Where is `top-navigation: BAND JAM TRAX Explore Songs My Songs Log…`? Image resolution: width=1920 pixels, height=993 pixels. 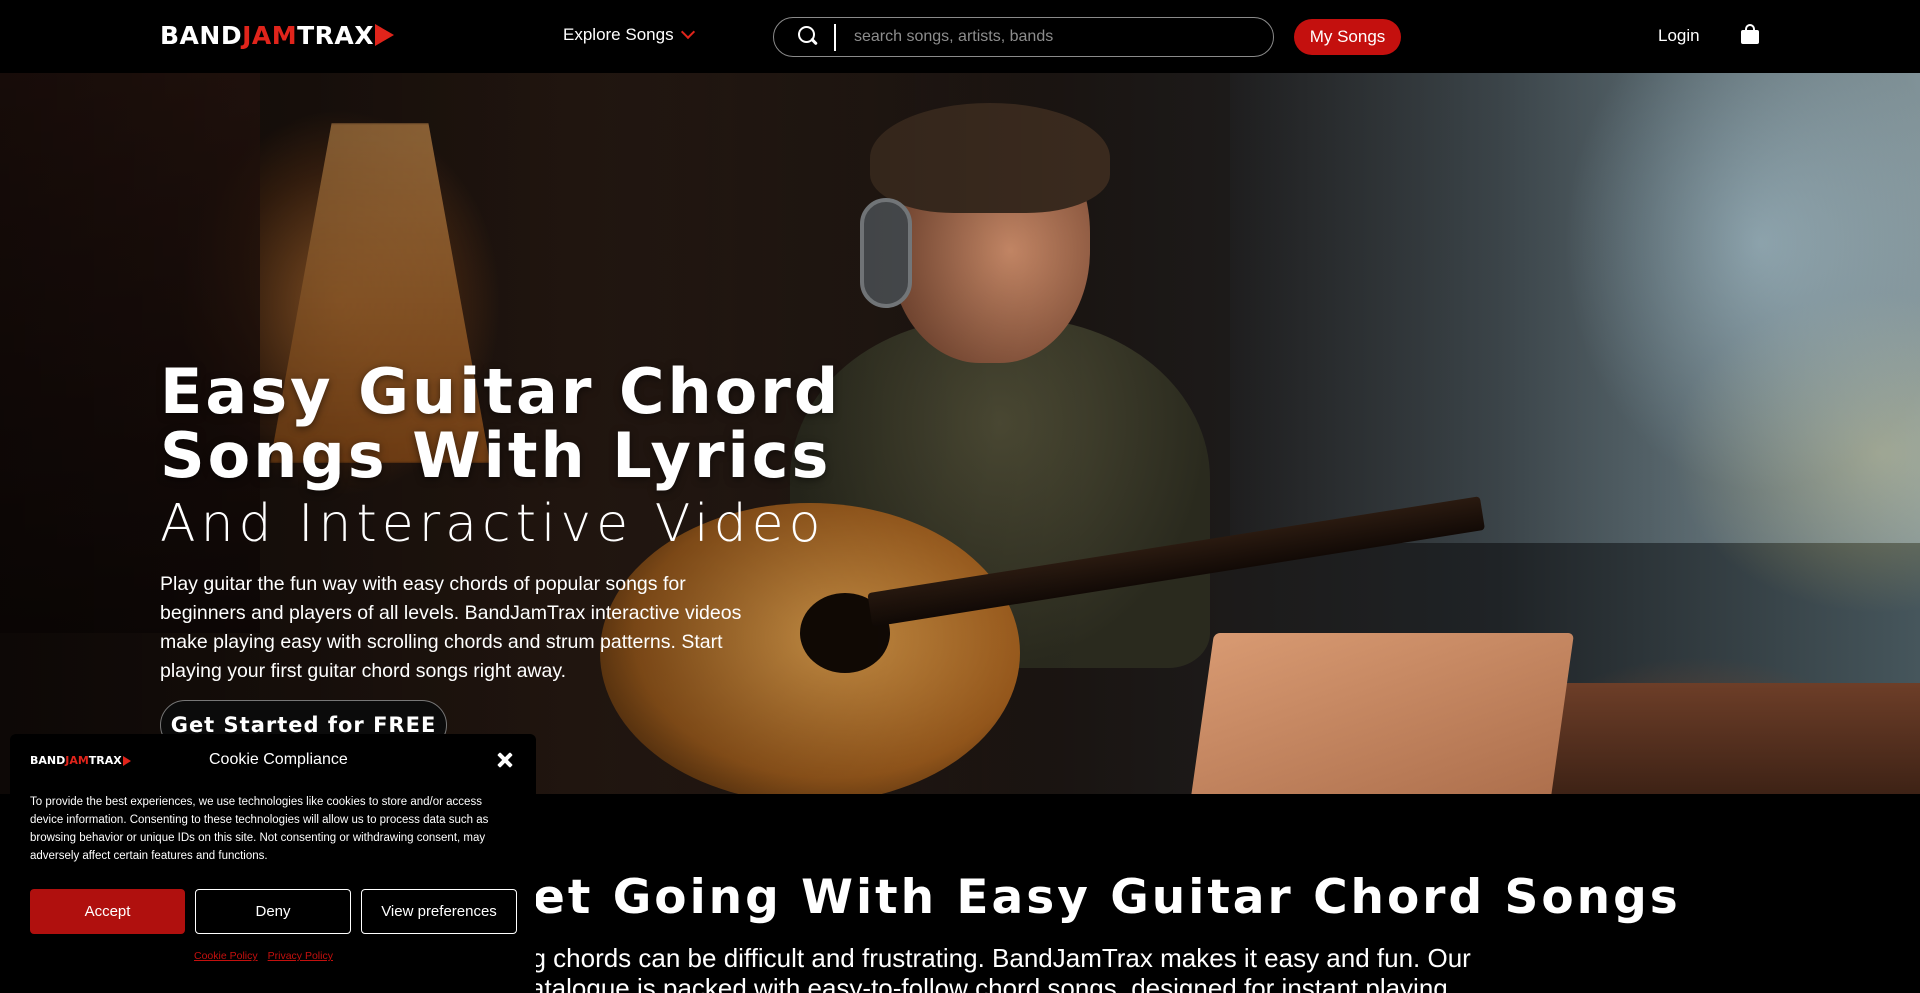
top-navigation: BAND JAM TRAX Explore Songs My Songs Log… is located at coordinates (960, 36).